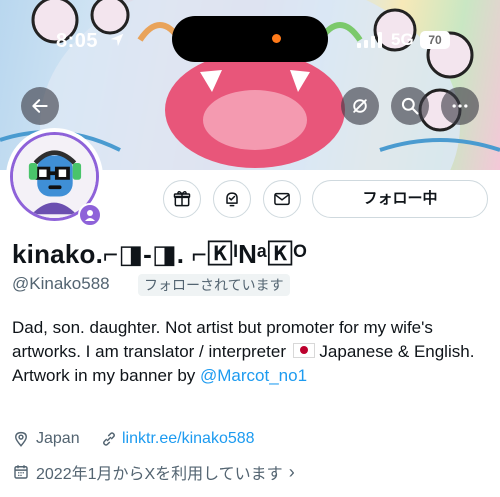  I want to click on notifications-button, so click(232, 199).